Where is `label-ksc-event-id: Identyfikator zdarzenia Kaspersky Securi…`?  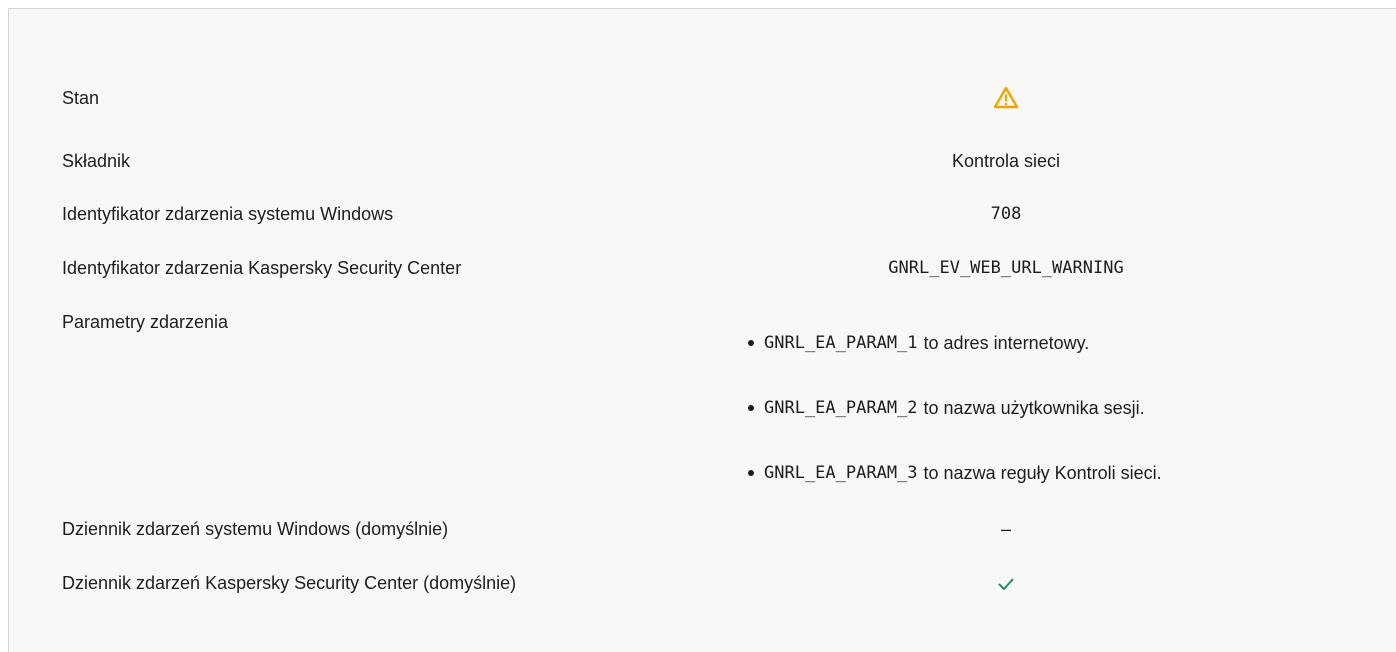 label-ksc-event-id: Identyfikator zdarzenia Kaspersky Securi… is located at coordinates (262, 268).